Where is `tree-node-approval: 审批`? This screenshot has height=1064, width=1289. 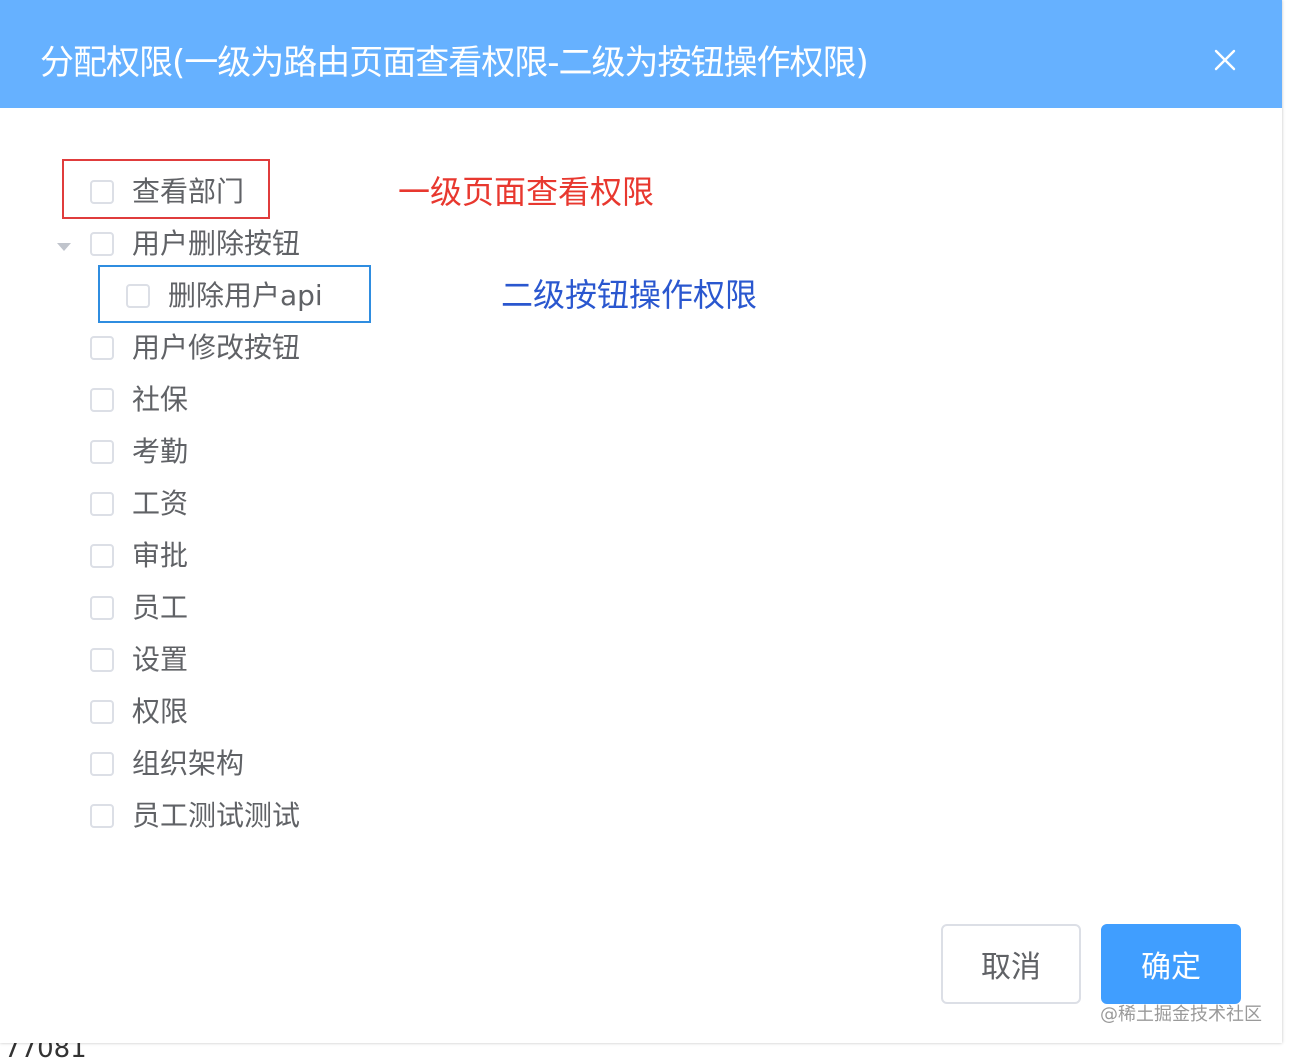 tree-node-approval: 审批 is located at coordinates (139, 556).